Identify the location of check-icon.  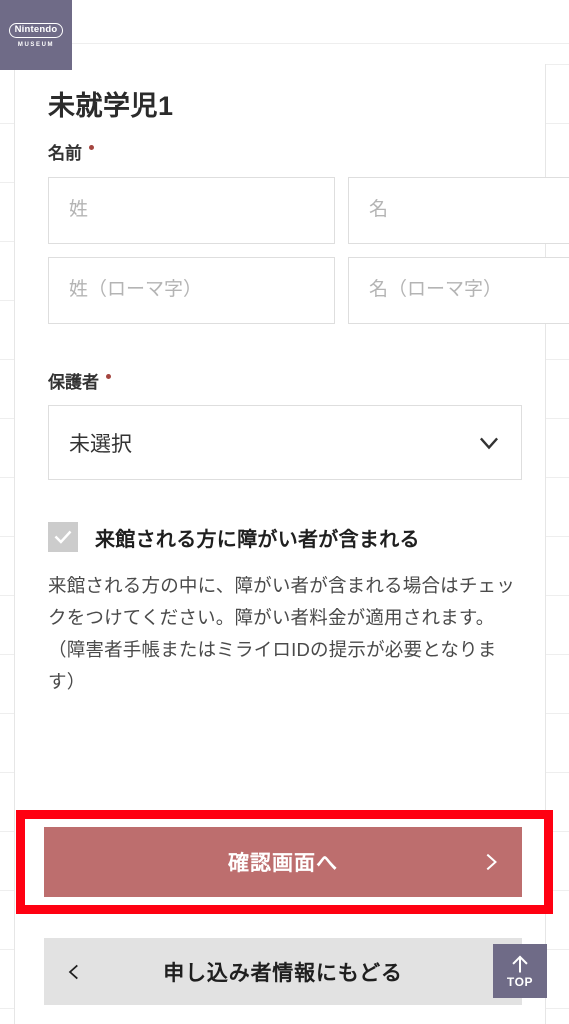
(63, 537).